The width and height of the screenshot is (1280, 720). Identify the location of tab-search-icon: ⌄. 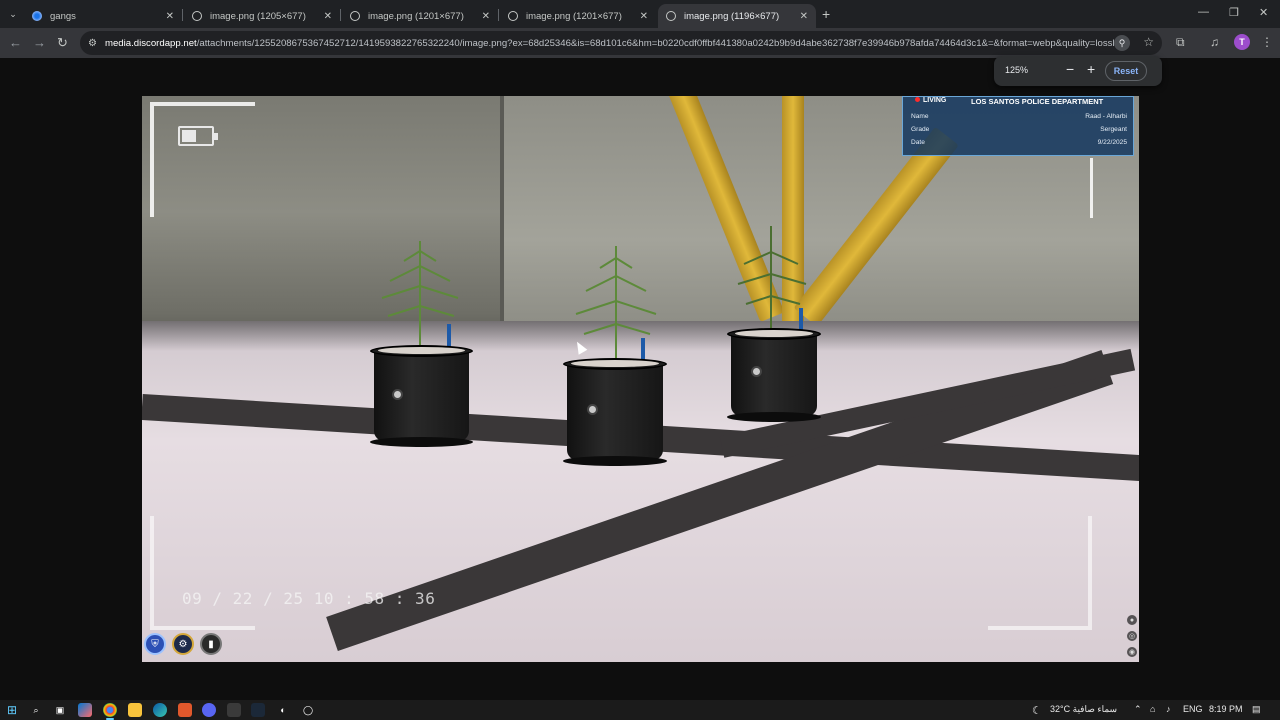
(13, 14).